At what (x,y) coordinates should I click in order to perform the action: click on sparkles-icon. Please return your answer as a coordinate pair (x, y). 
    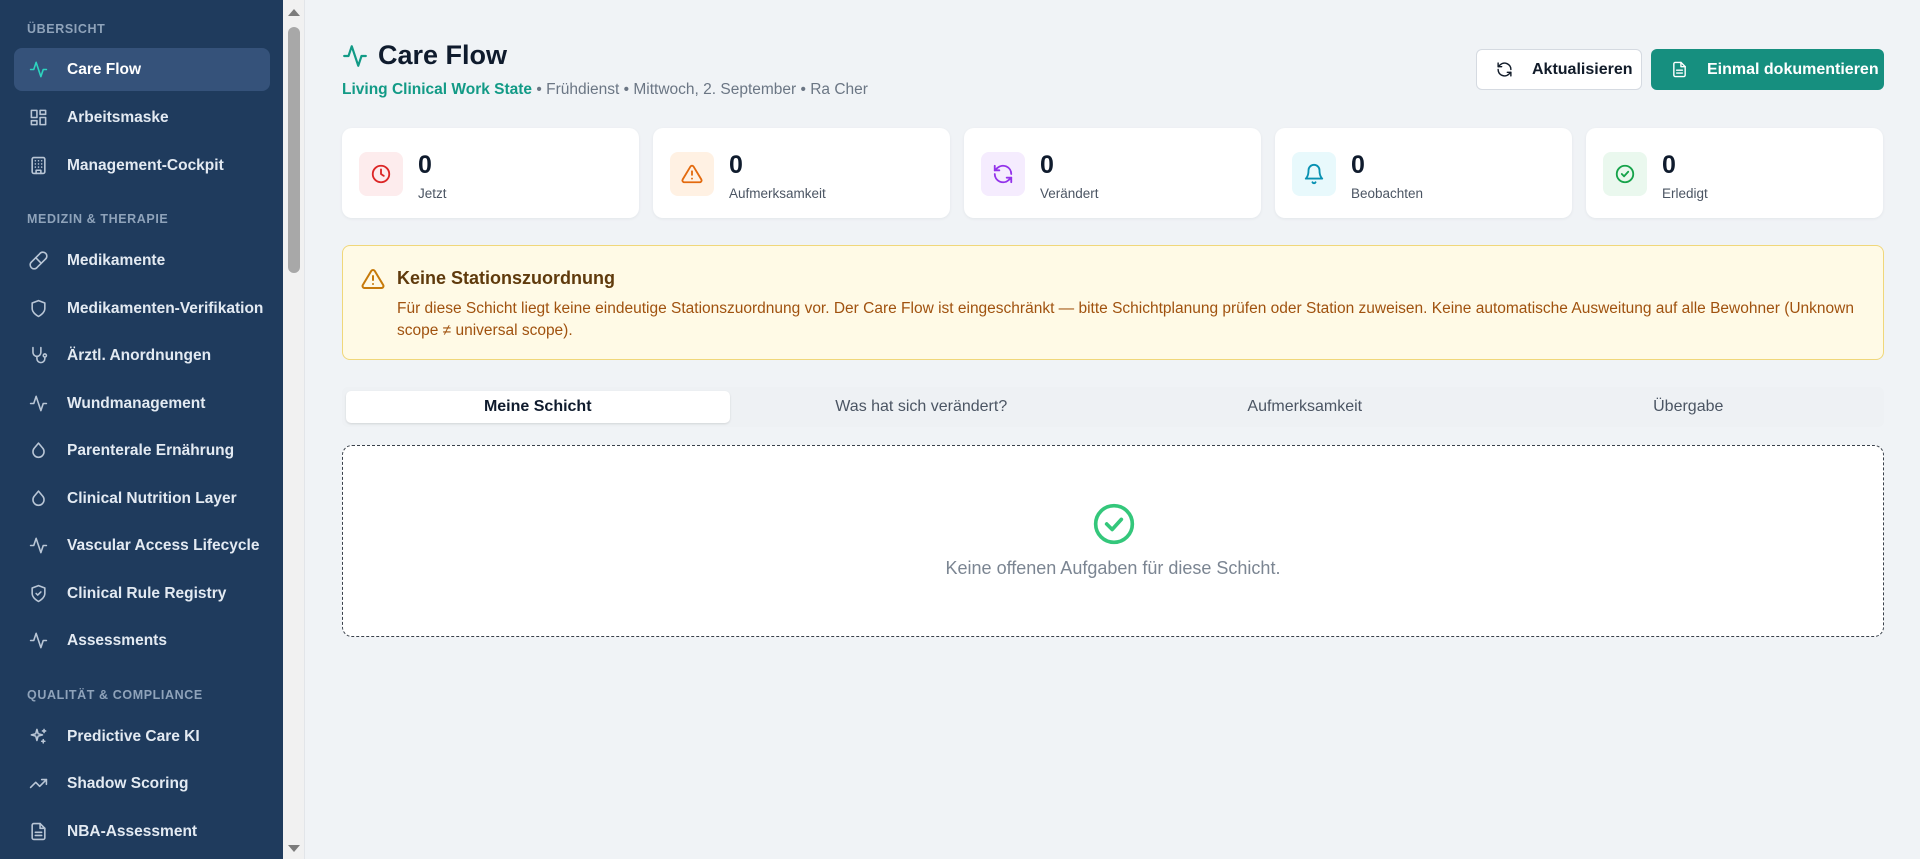
    Looking at the image, I should click on (38, 737).